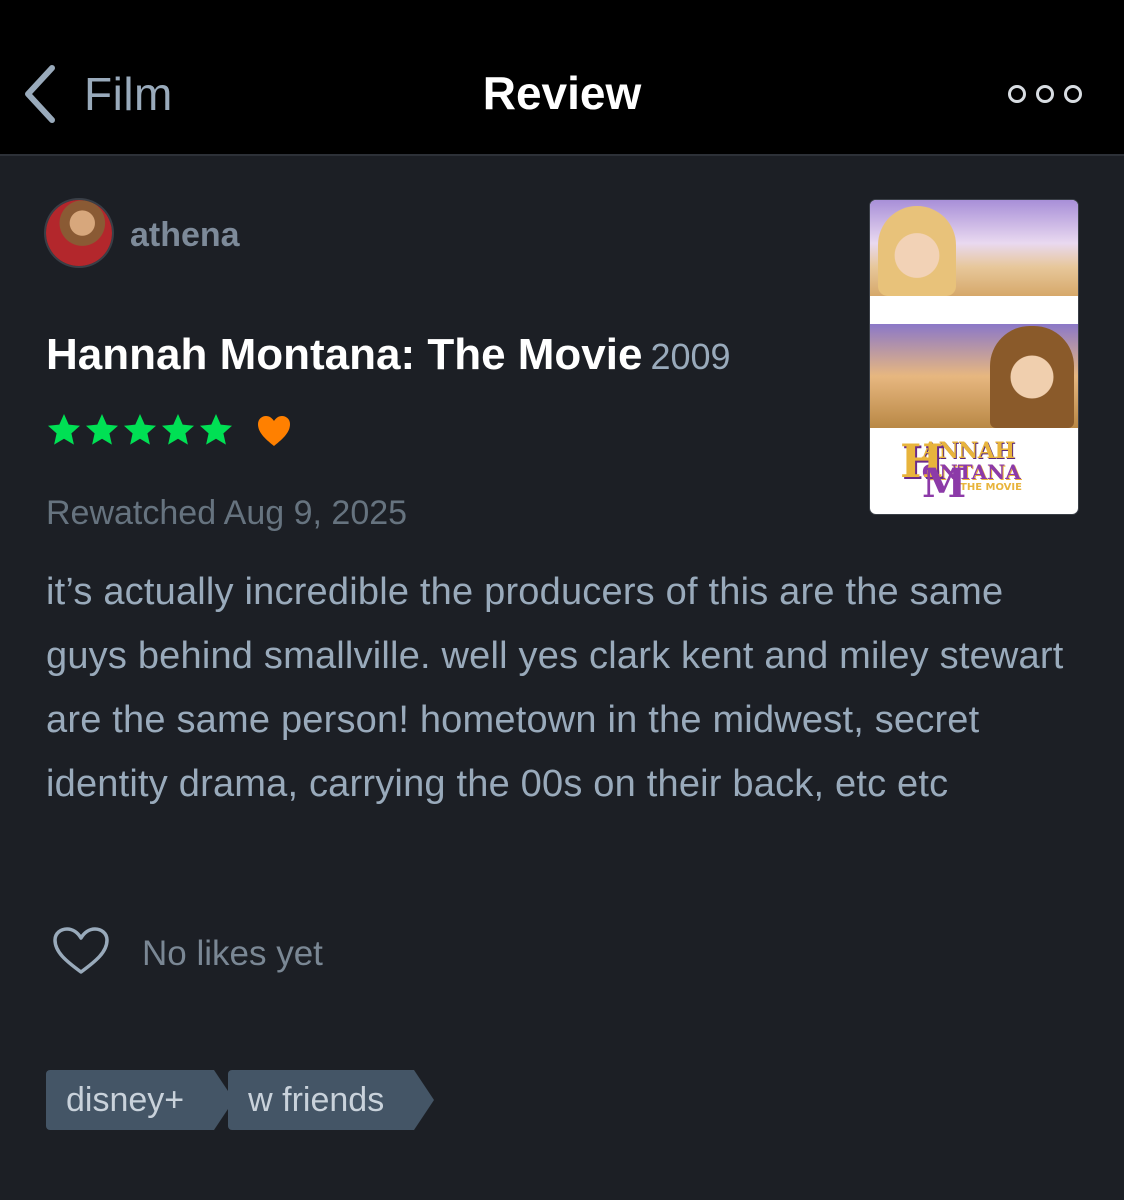 The width and height of the screenshot is (1124, 1200). I want to click on tag-item: w friends, so click(331, 1100).